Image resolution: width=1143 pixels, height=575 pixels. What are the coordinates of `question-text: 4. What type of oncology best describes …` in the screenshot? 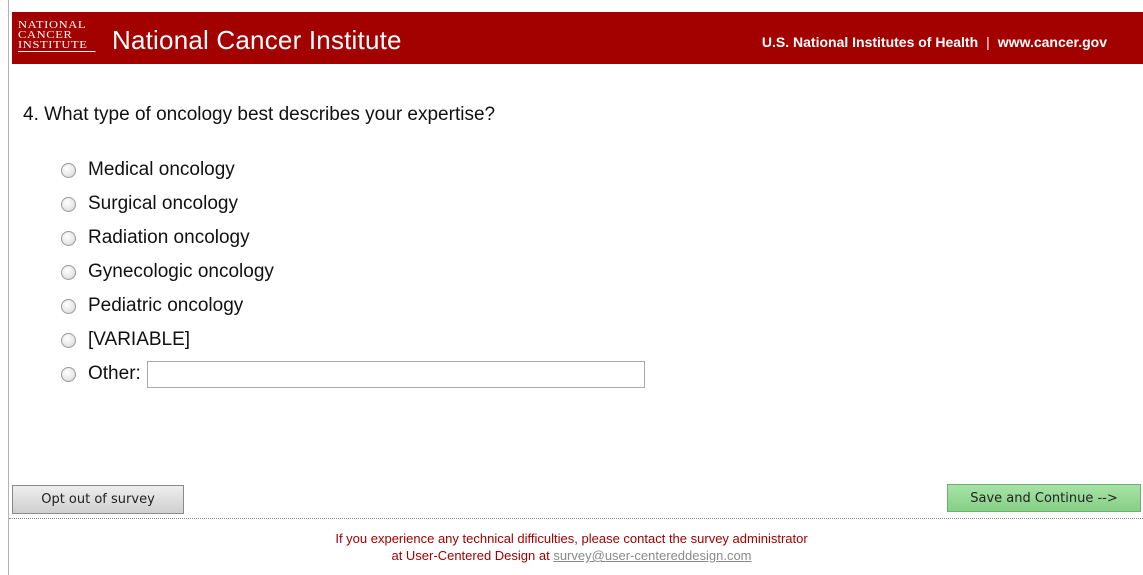 It's located at (259, 114).